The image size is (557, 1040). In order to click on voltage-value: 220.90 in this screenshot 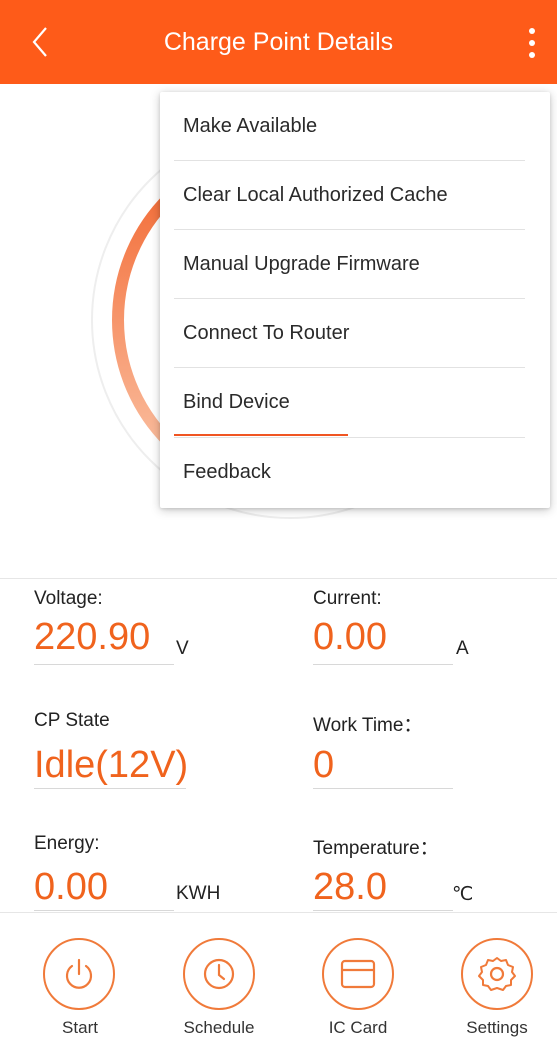, I will do `click(92, 637)`.